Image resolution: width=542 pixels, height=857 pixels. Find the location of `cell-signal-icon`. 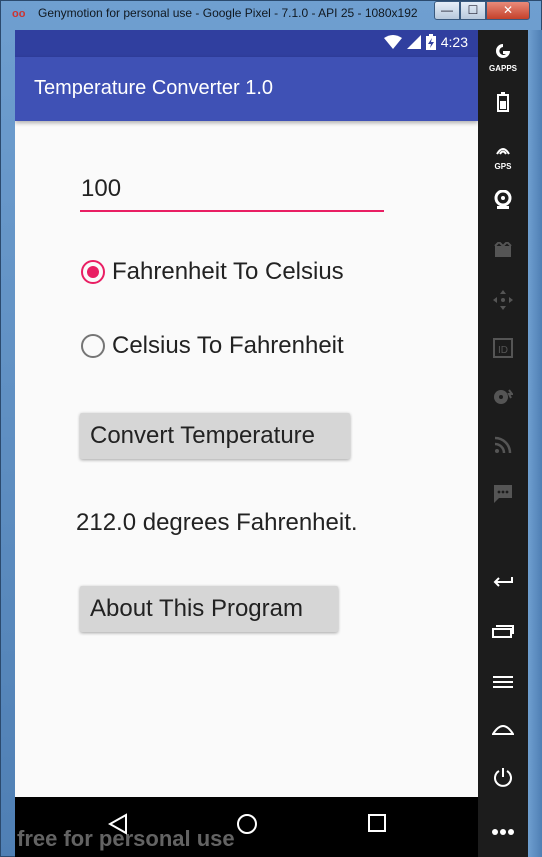

cell-signal-icon is located at coordinates (413, 42).